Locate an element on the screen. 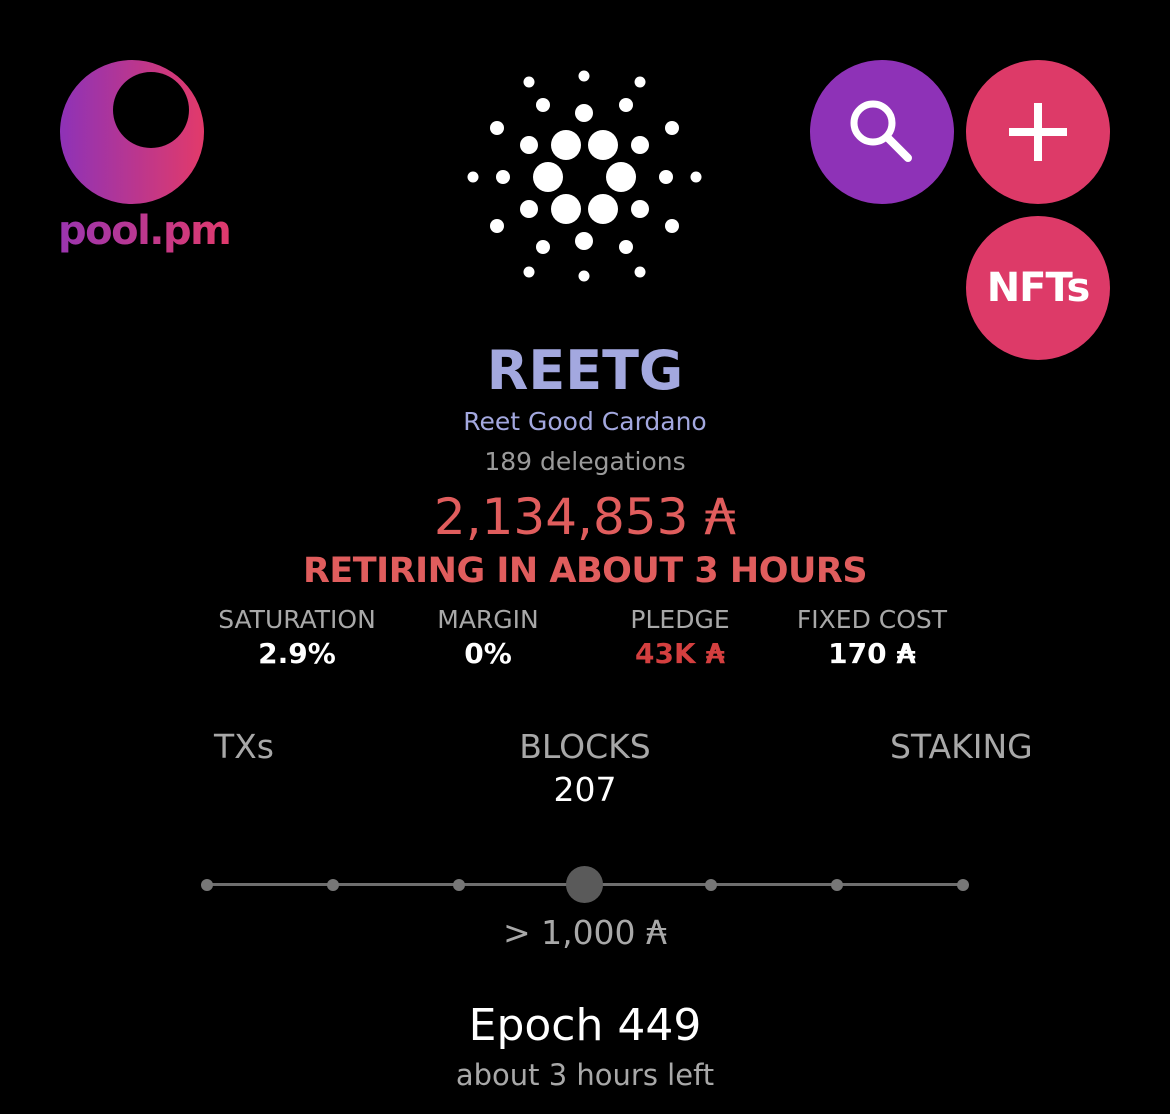 Image resolution: width=1170 pixels, height=1114 pixels. stat-value: 2.9% is located at coordinates (297, 653).